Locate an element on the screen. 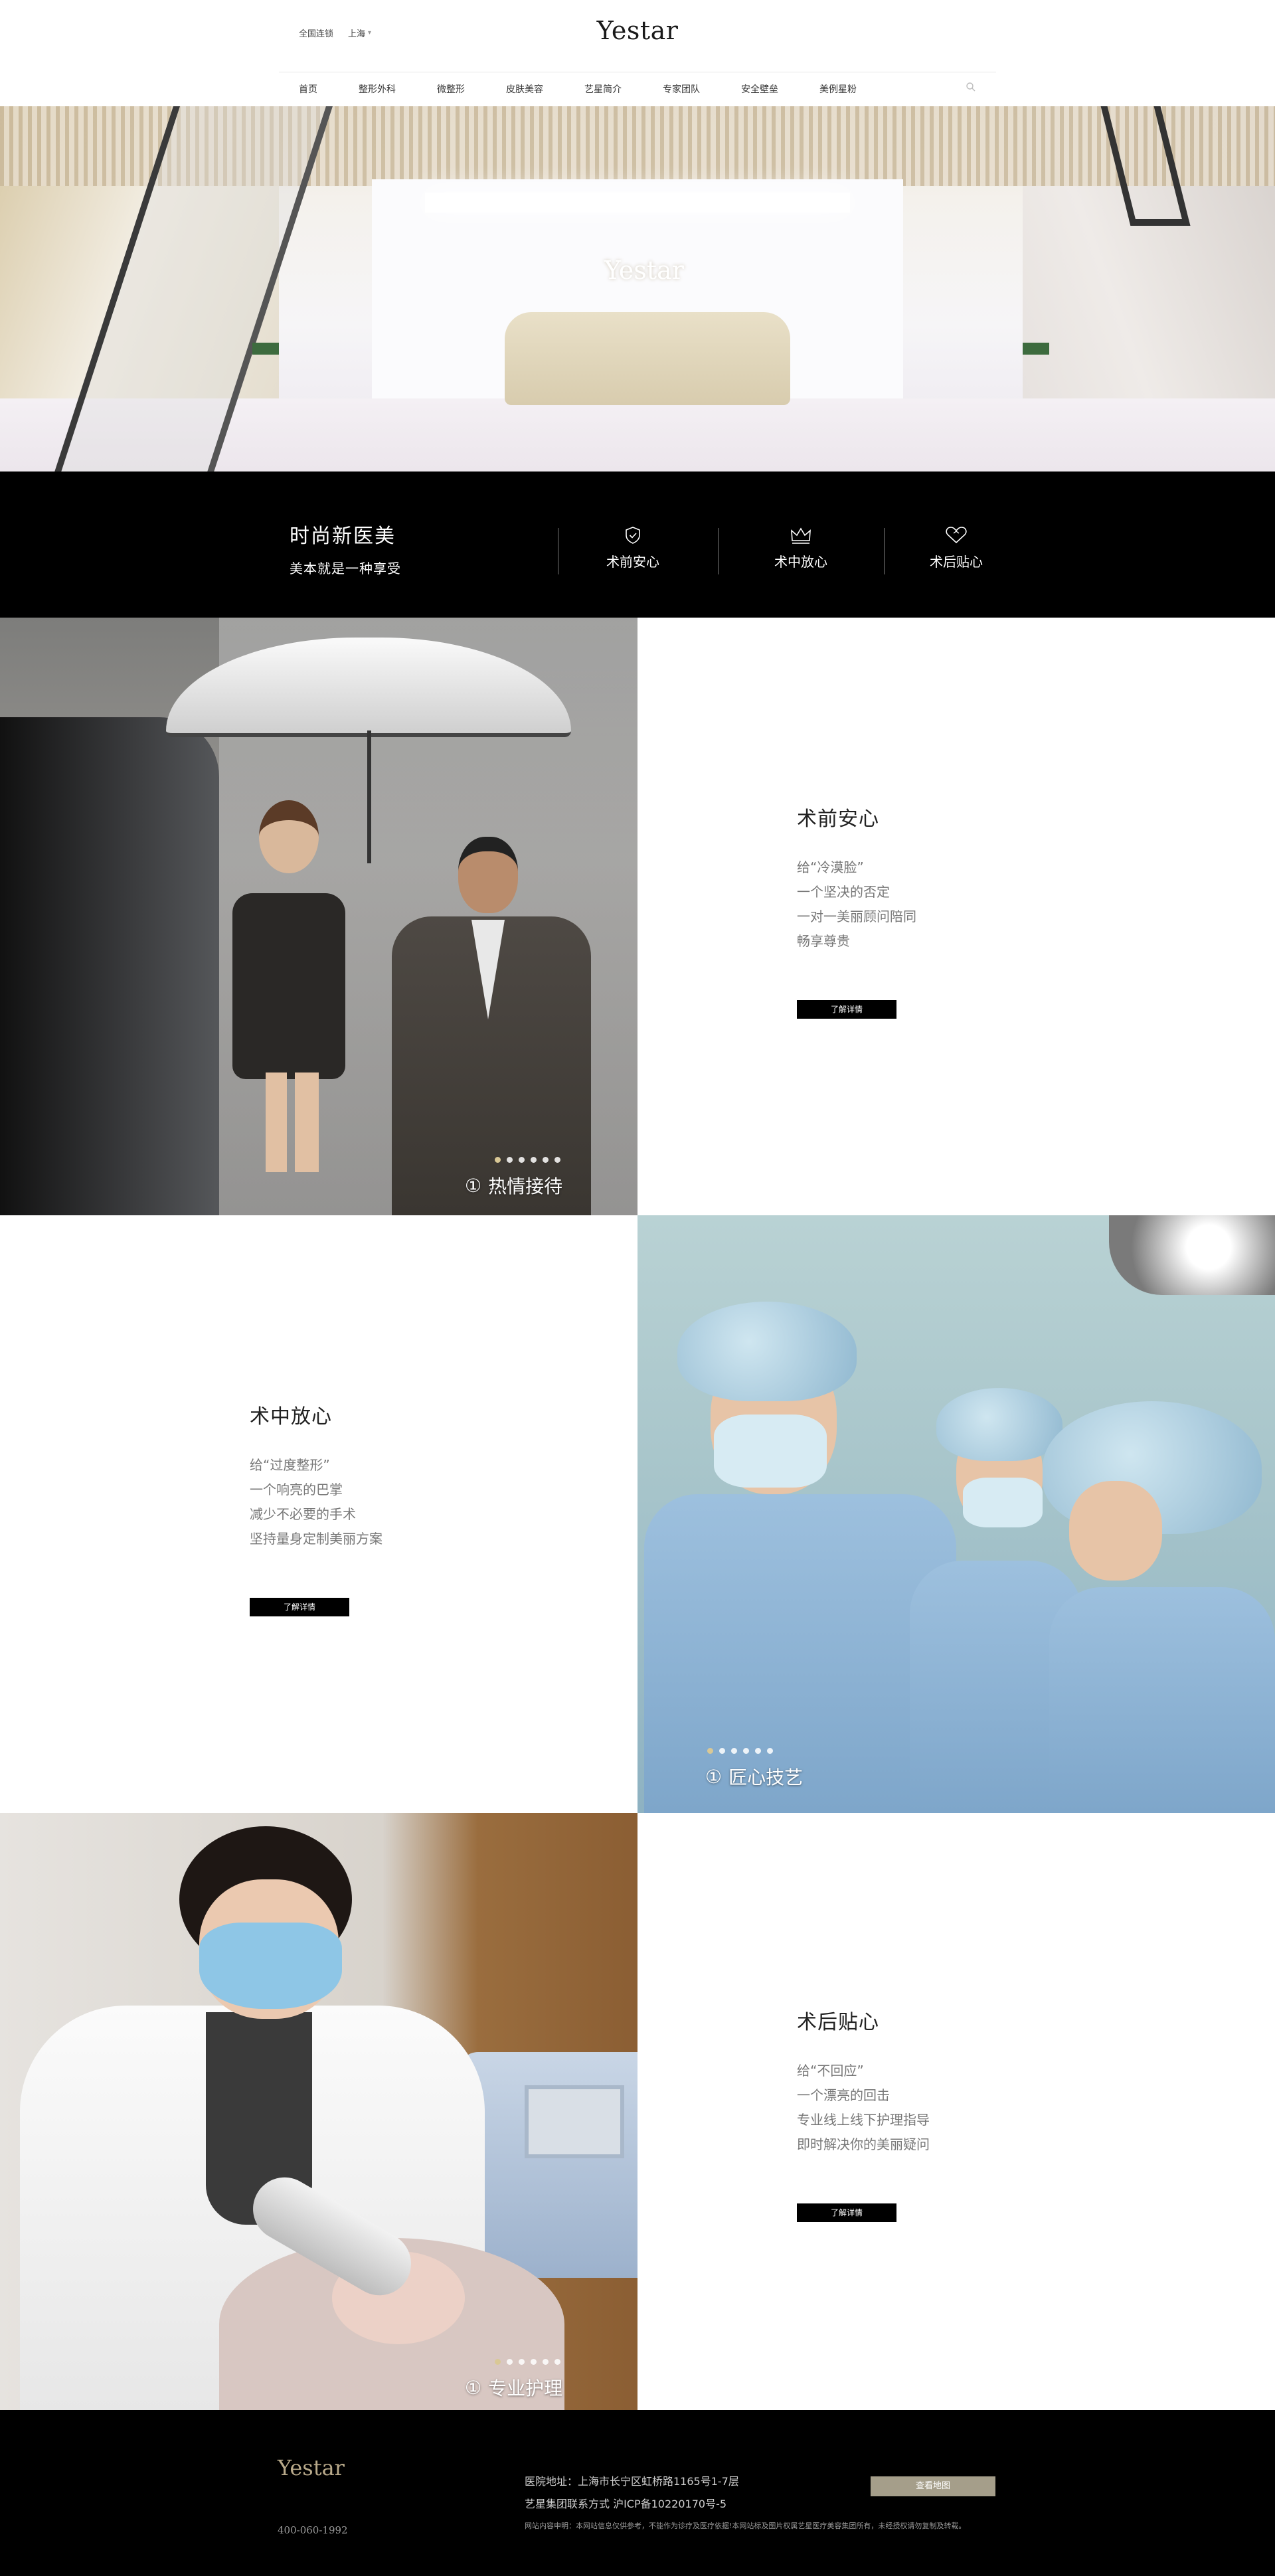 The image size is (1275, 2576). footer-phone: 400-060-1992 is located at coordinates (313, 2530).